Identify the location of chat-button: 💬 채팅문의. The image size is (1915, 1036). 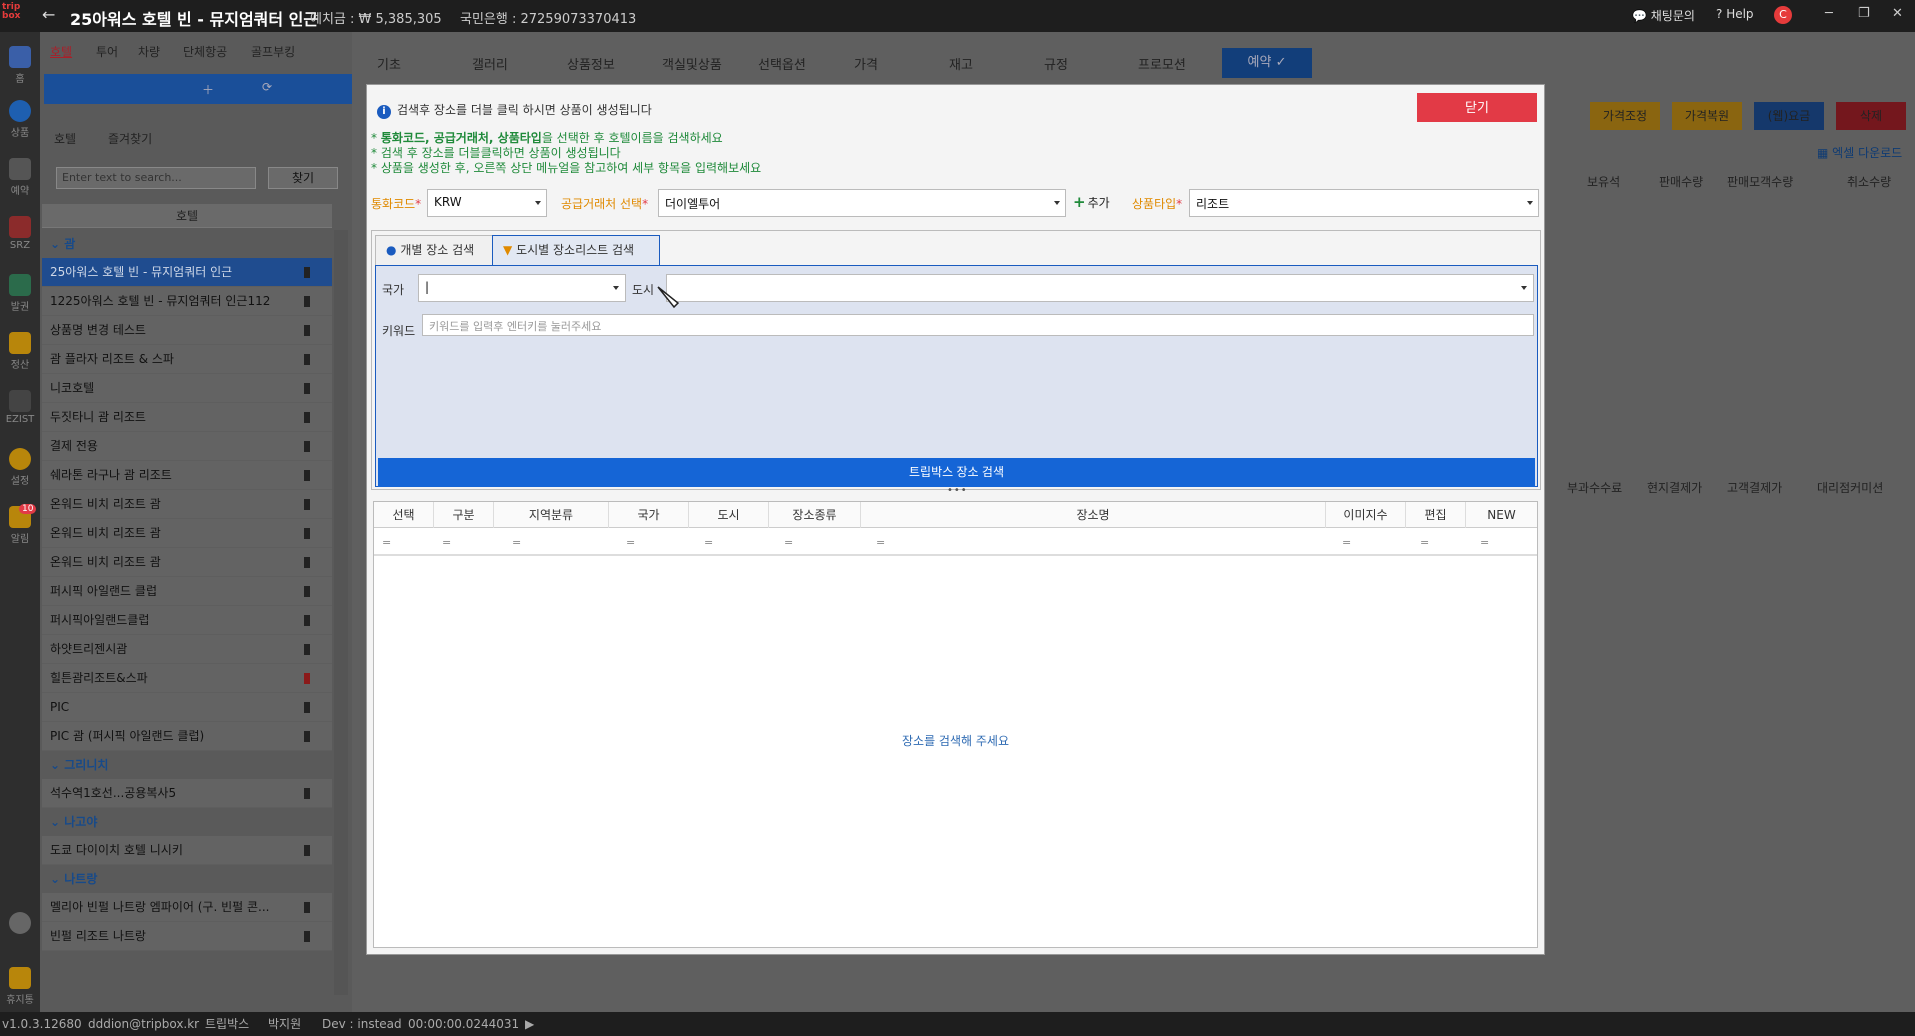
(1663, 15).